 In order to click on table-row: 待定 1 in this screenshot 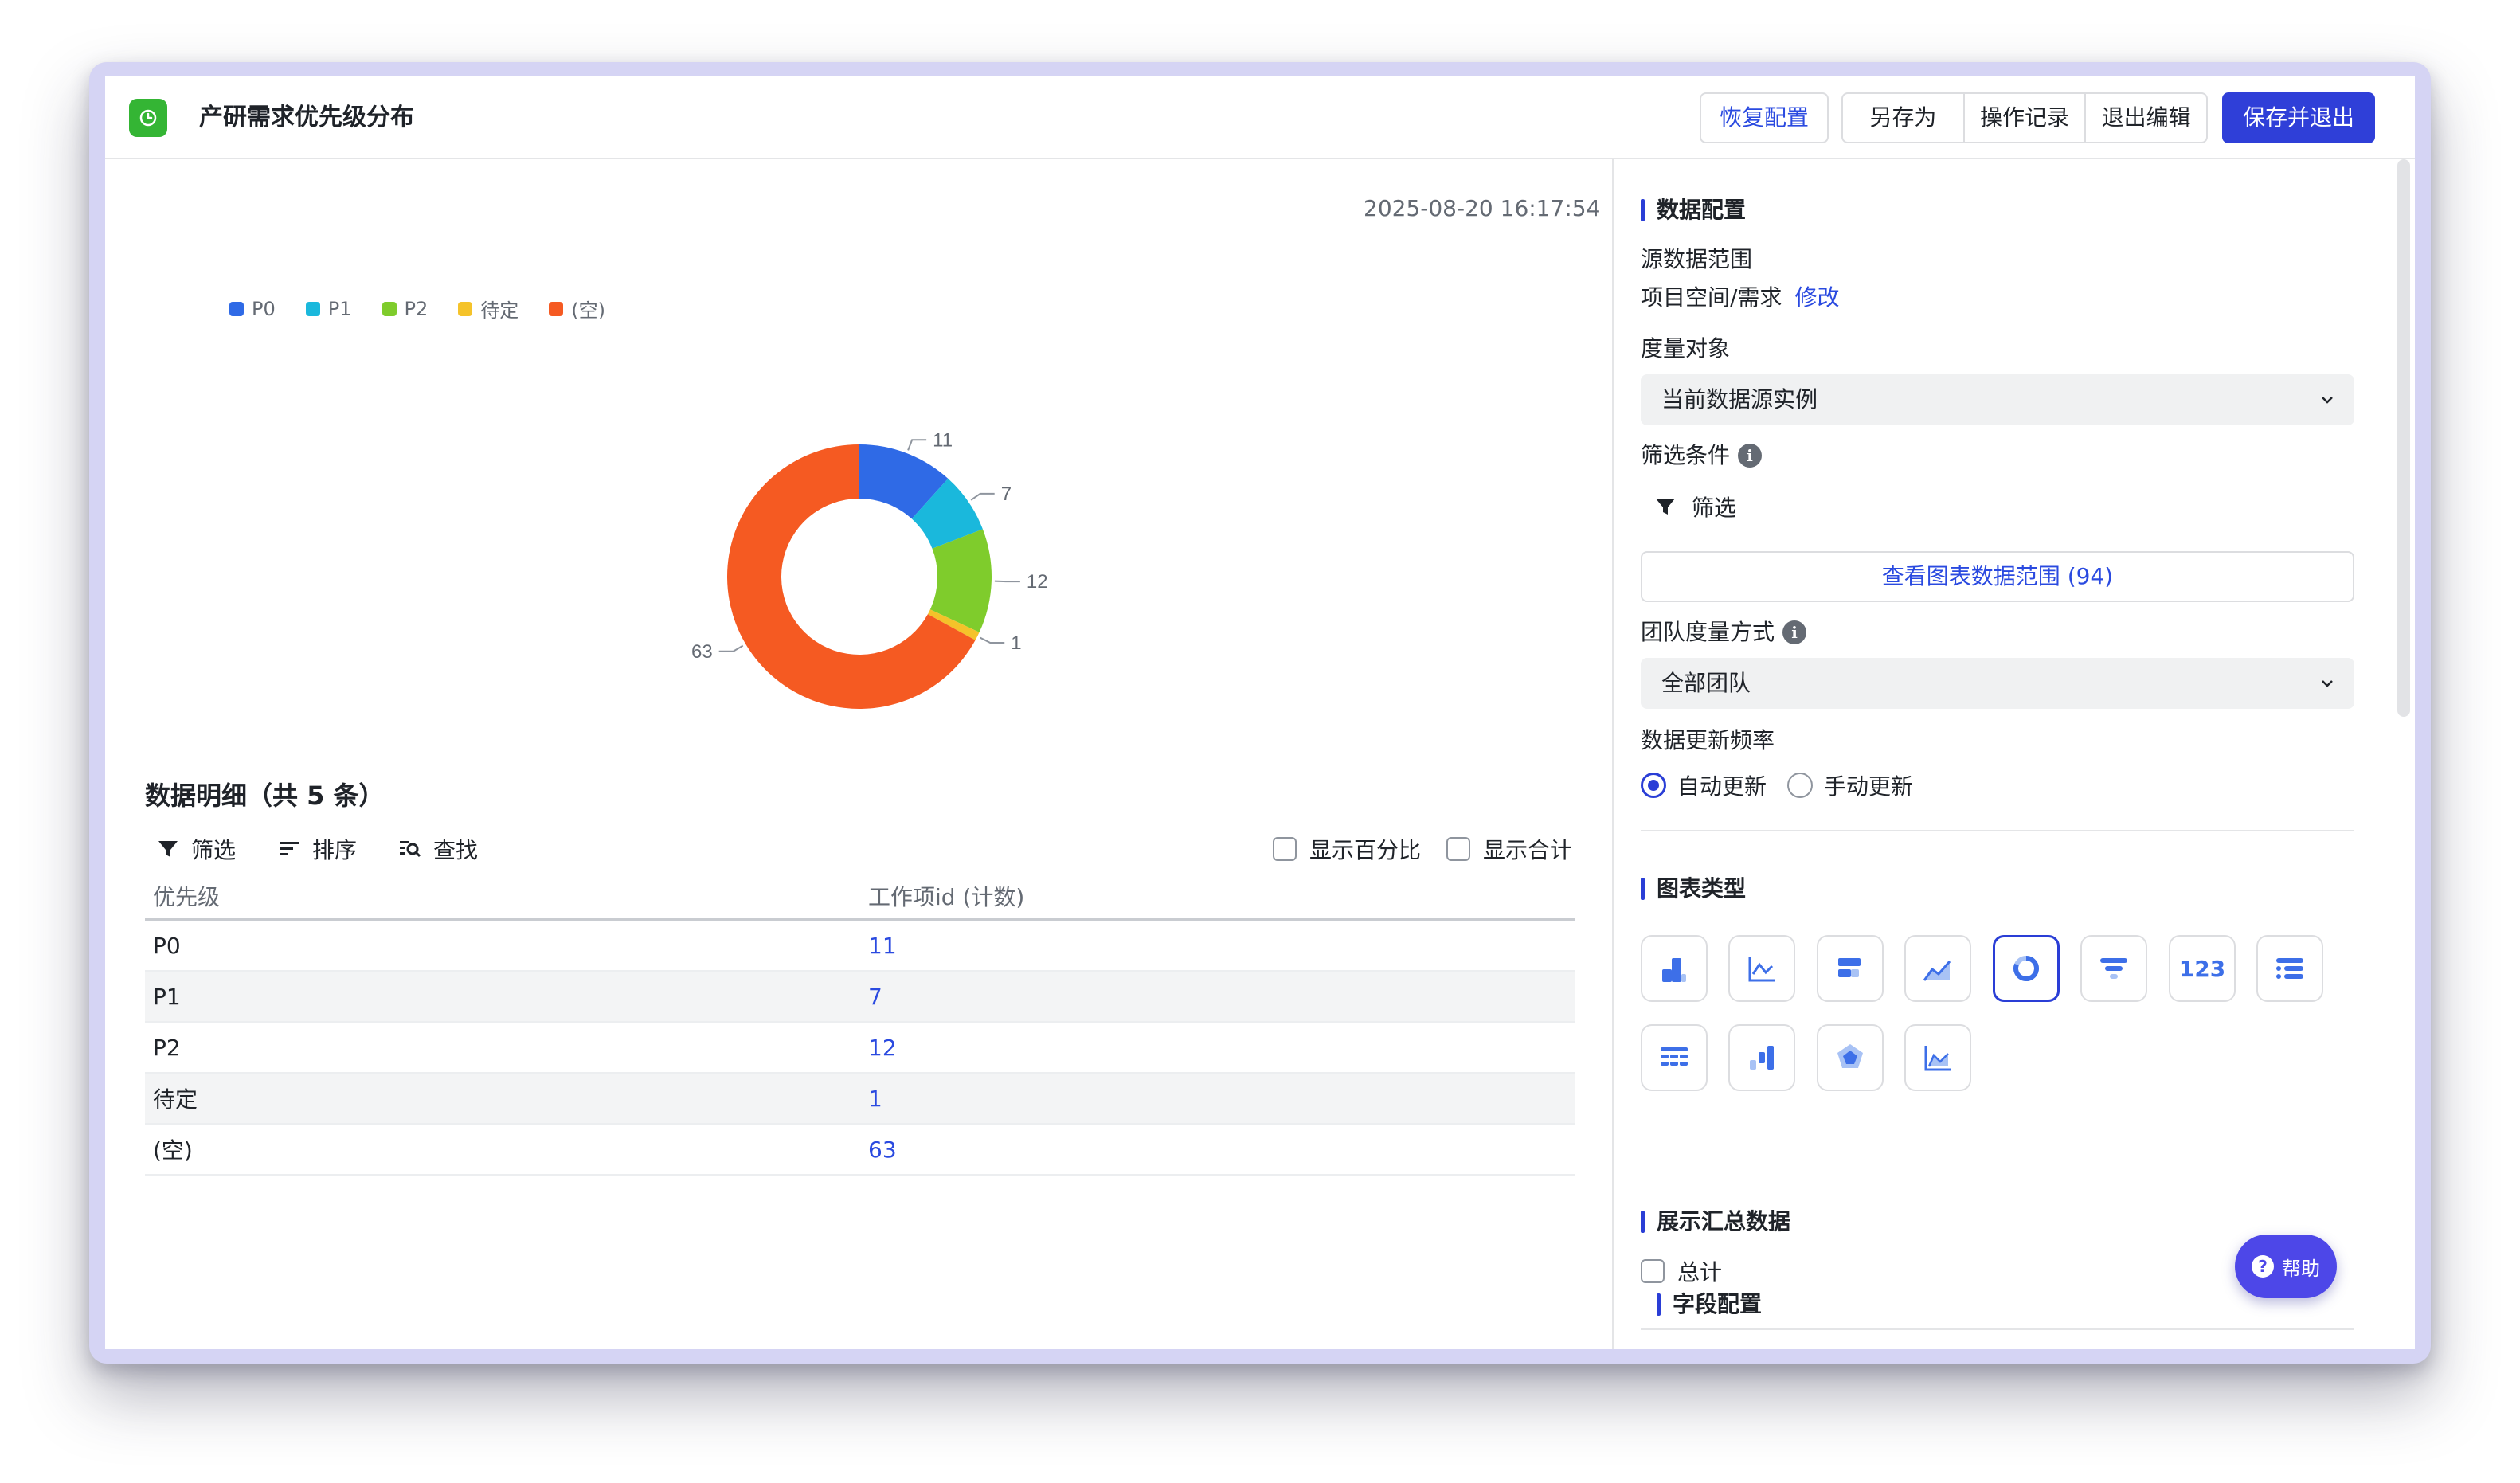, I will do `click(860, 1099)`.